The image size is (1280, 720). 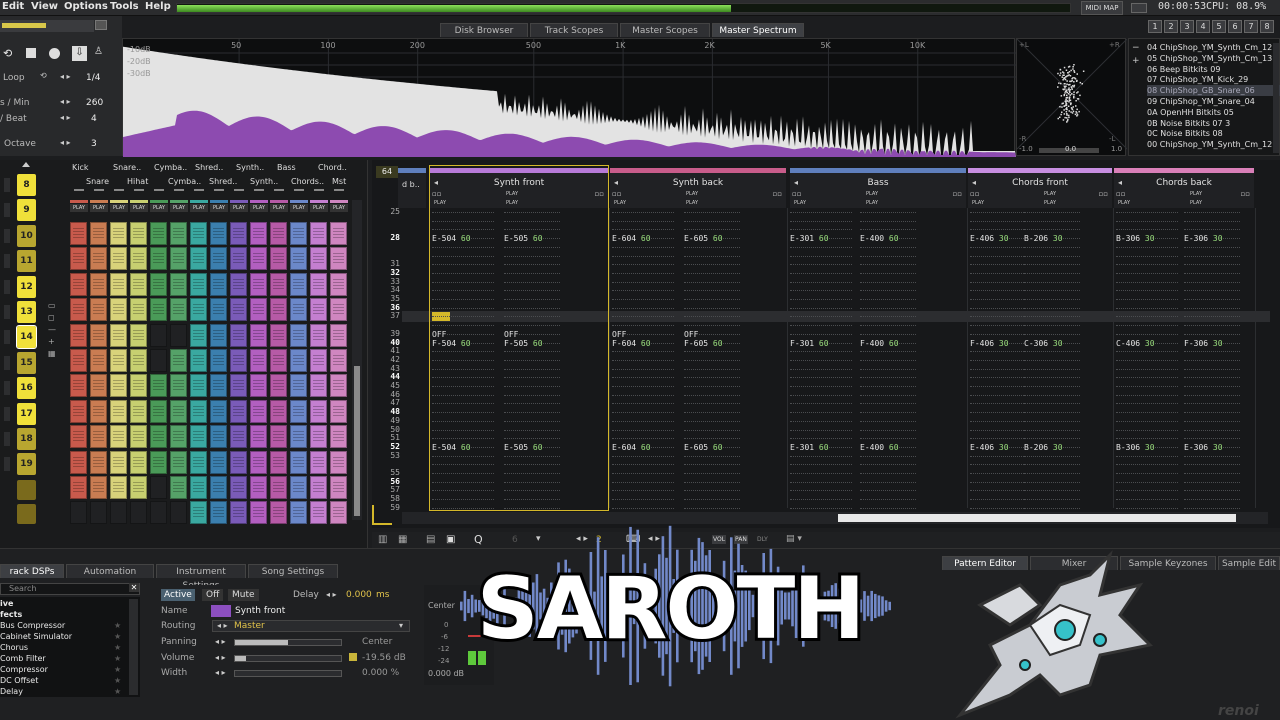 I want to click on matrix-scrollbar, so click(x=357, y=360).